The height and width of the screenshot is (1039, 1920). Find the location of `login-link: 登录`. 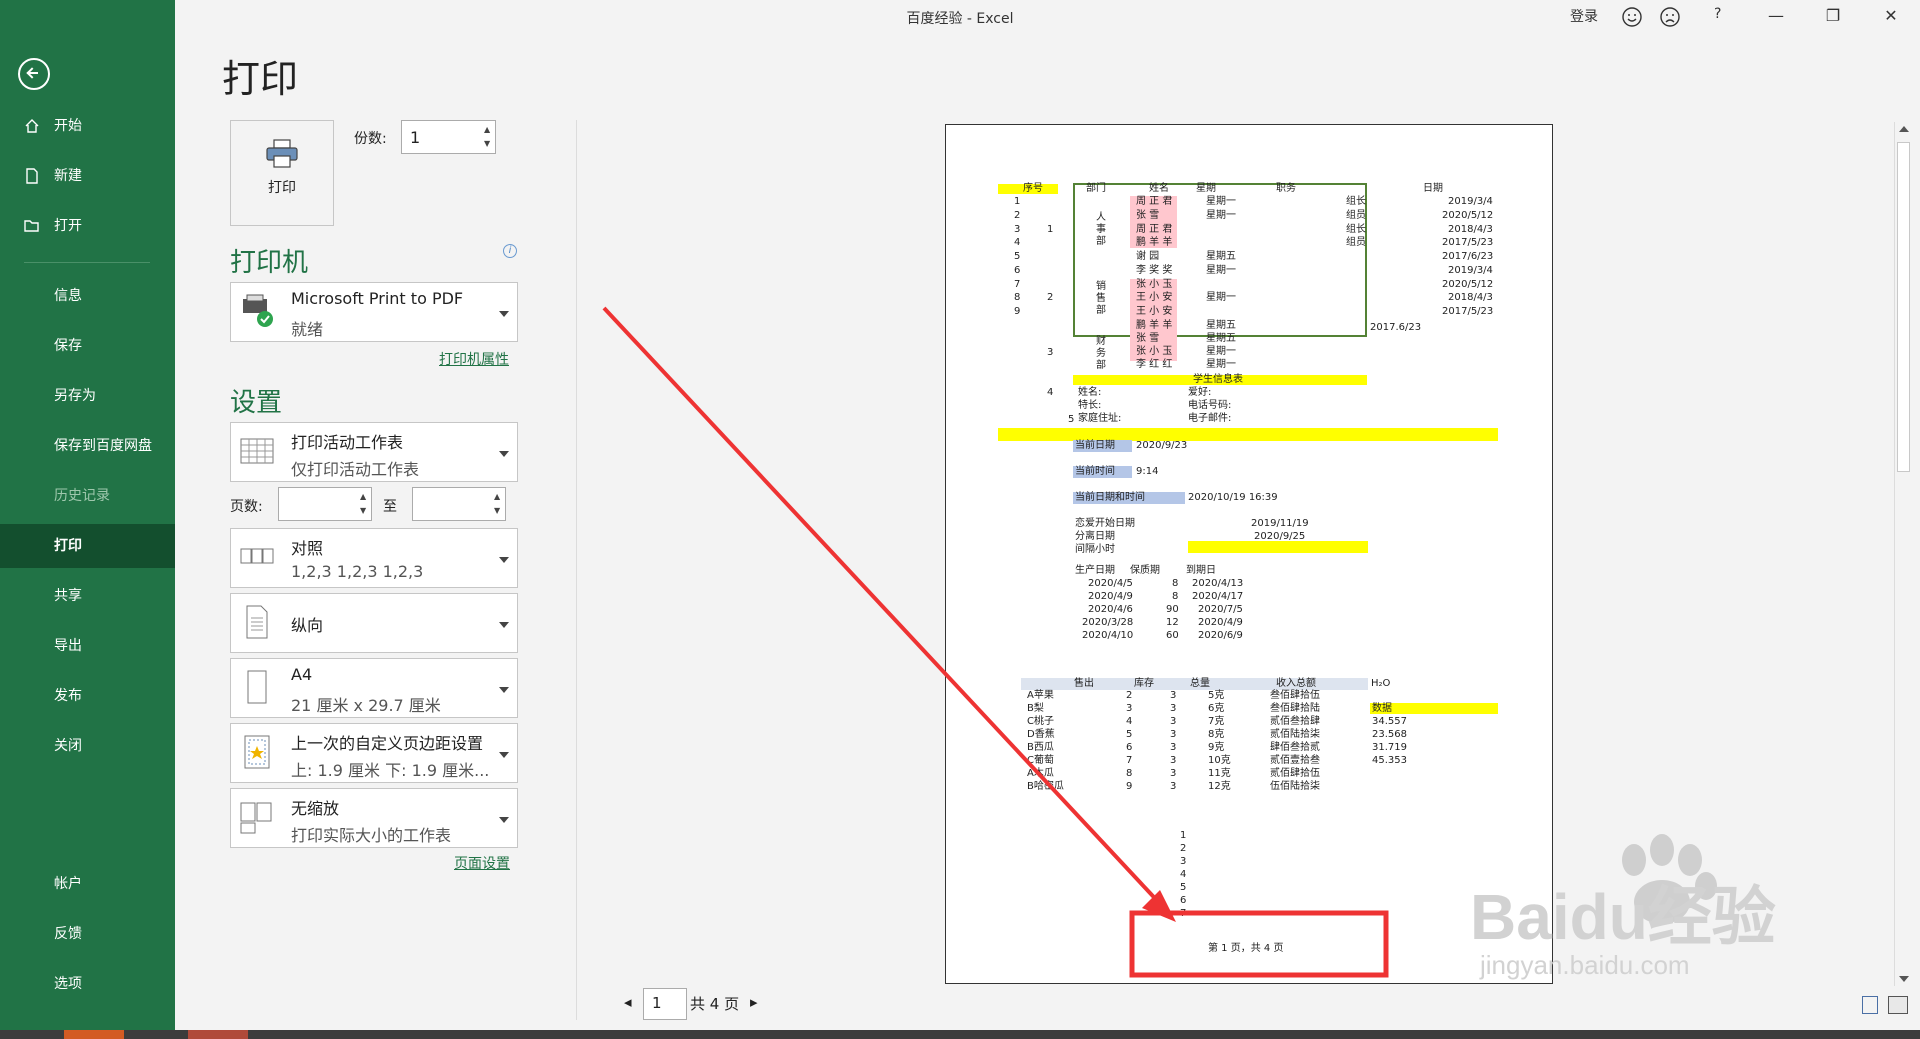

login-link: 登录 is located at coordinates (1584, 18).